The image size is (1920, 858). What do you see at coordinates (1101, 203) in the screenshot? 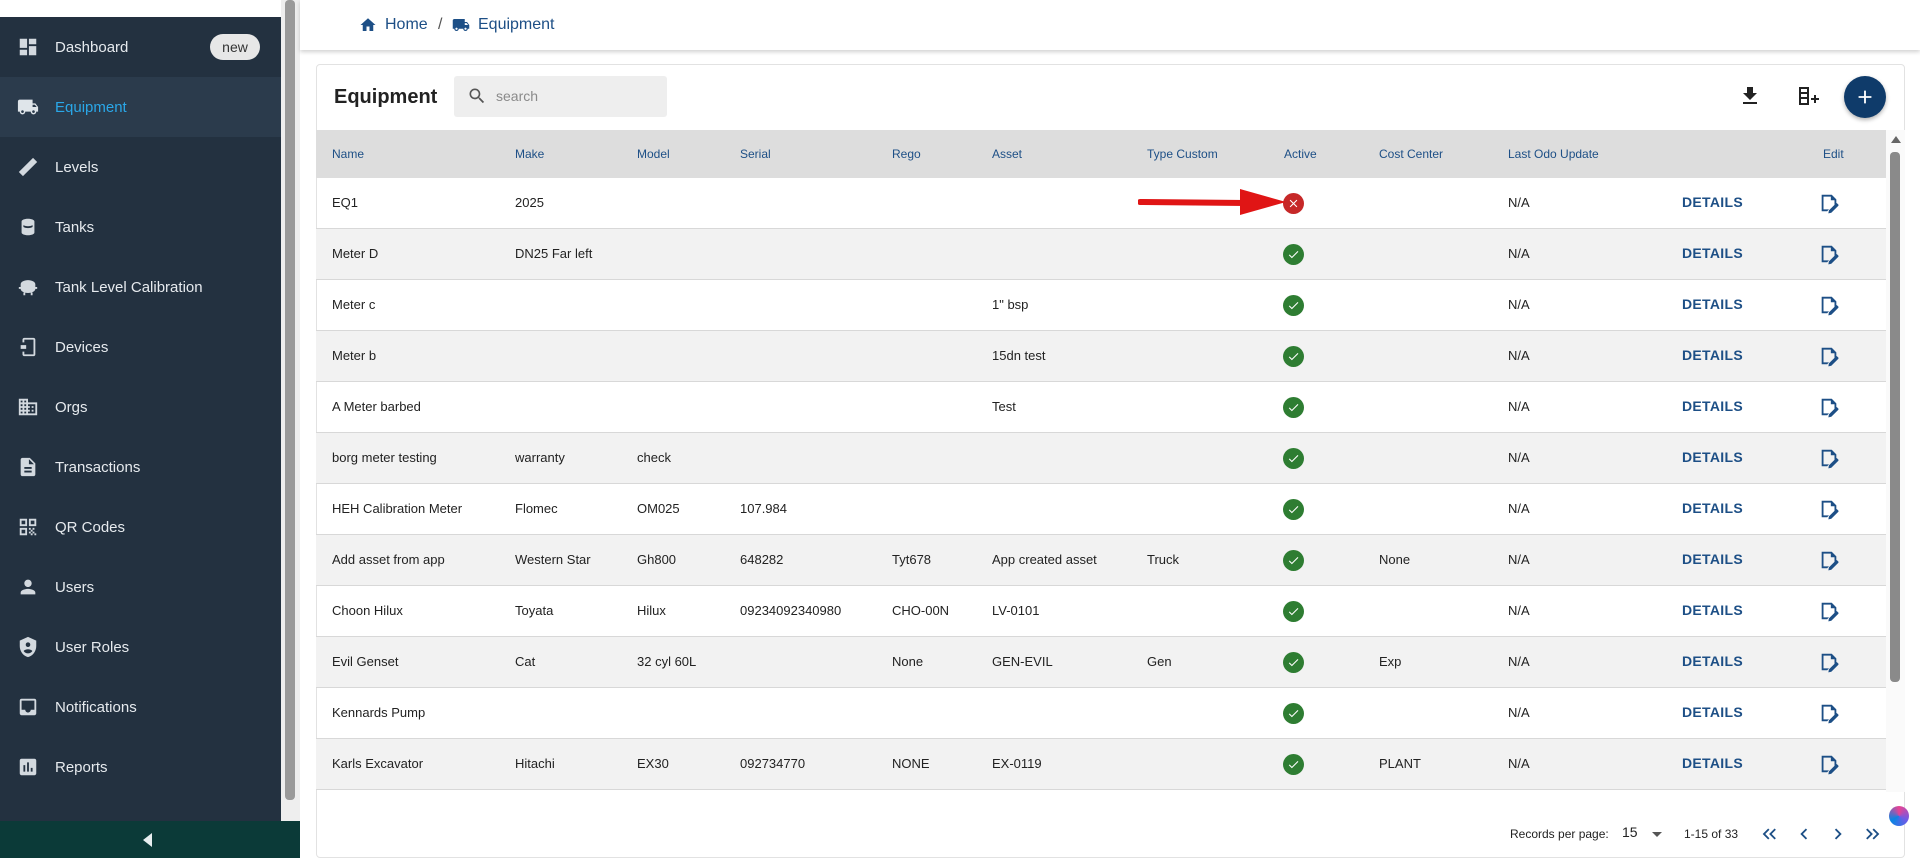
I see `table-row: EQ1 2025 N/A DETAILS` at bounding box center [1101, 203].